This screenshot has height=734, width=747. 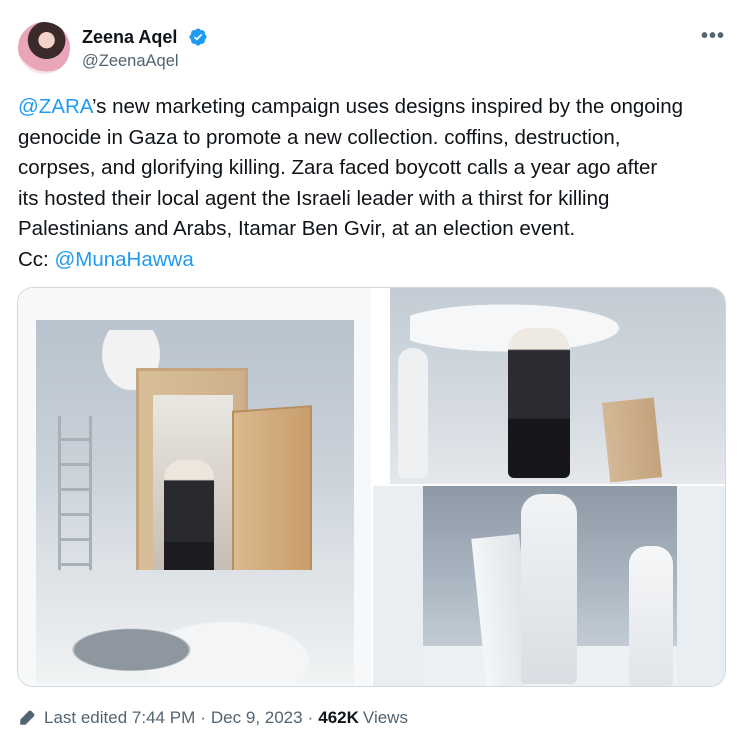 I want to click on model-figure-shape, so click(x=539, y=403).